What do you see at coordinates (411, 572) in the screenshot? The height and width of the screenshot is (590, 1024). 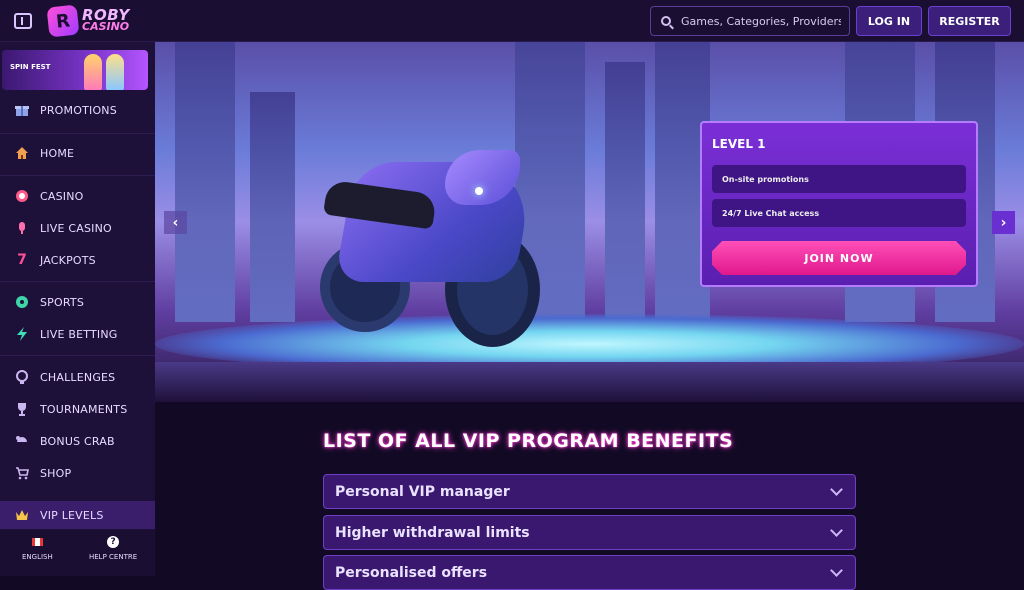 I see `accordion-label: Personalised offers` at bounding box center [411, 572].